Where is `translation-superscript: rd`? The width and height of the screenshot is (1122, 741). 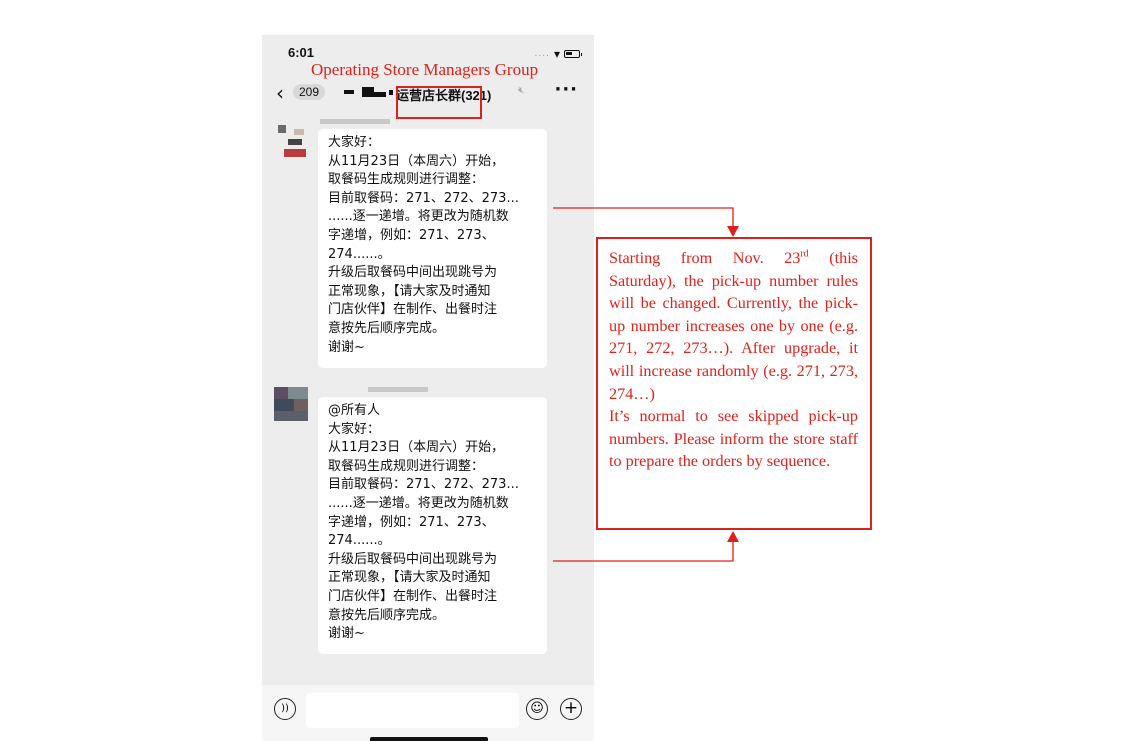 translation-superscript: rd is located at coordinates (804, 254).